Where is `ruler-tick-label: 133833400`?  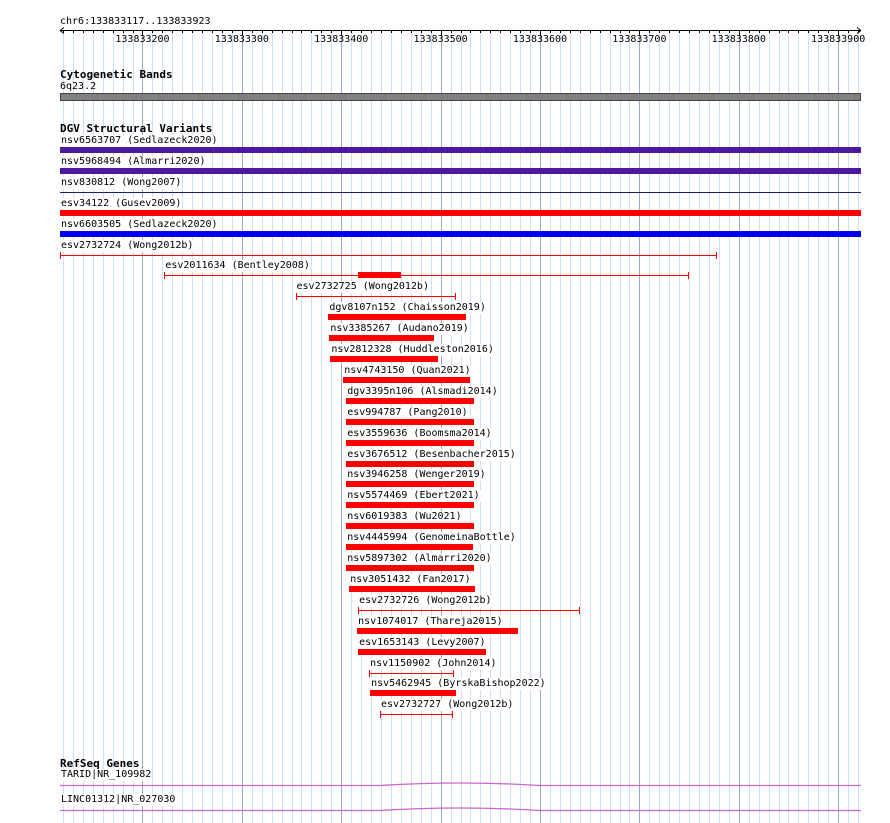 ruler-tick-label: 133833400 is located at coordinates (341, 39).